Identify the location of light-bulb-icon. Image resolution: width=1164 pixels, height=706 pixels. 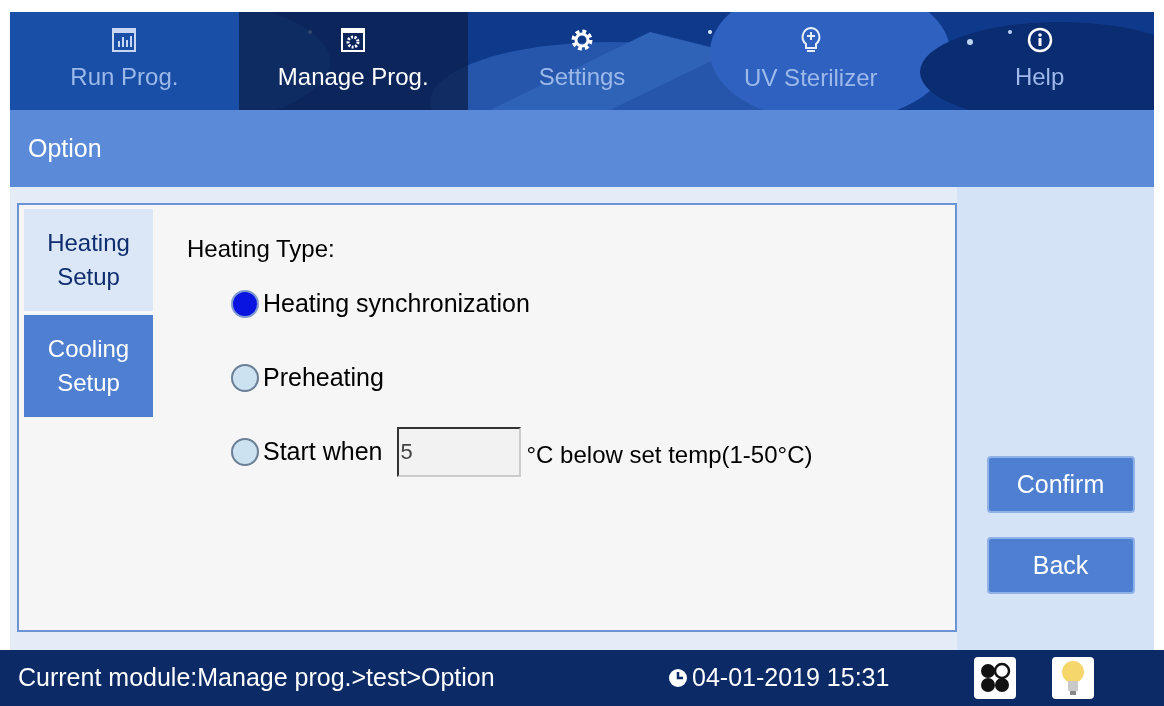
(1073, 678).